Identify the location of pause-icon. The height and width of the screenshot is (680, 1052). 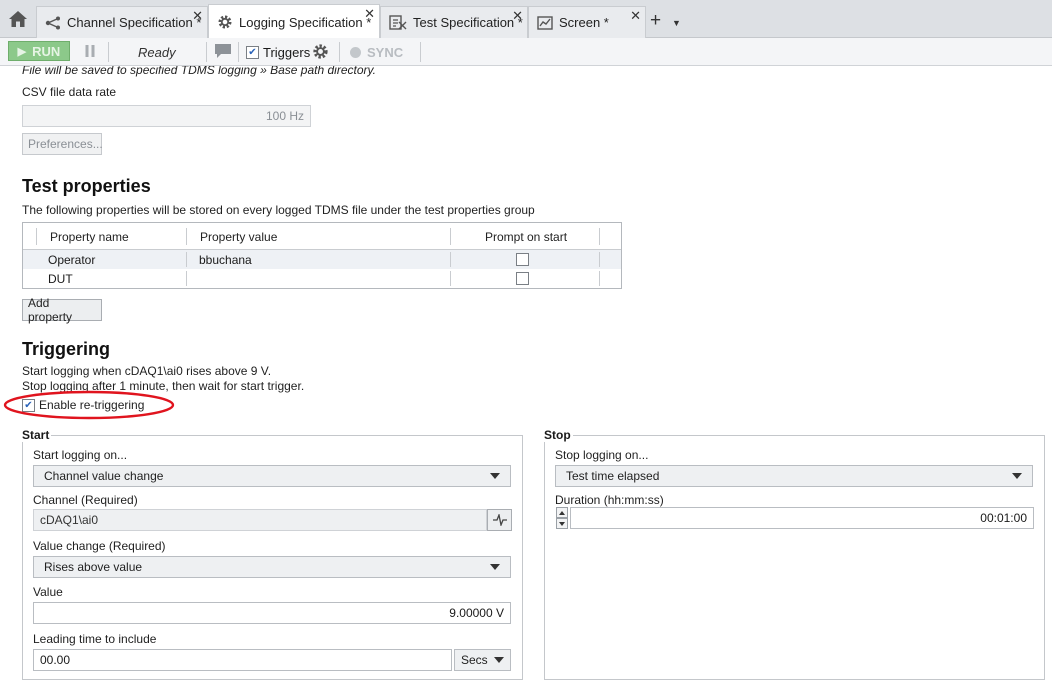
(90, 51).